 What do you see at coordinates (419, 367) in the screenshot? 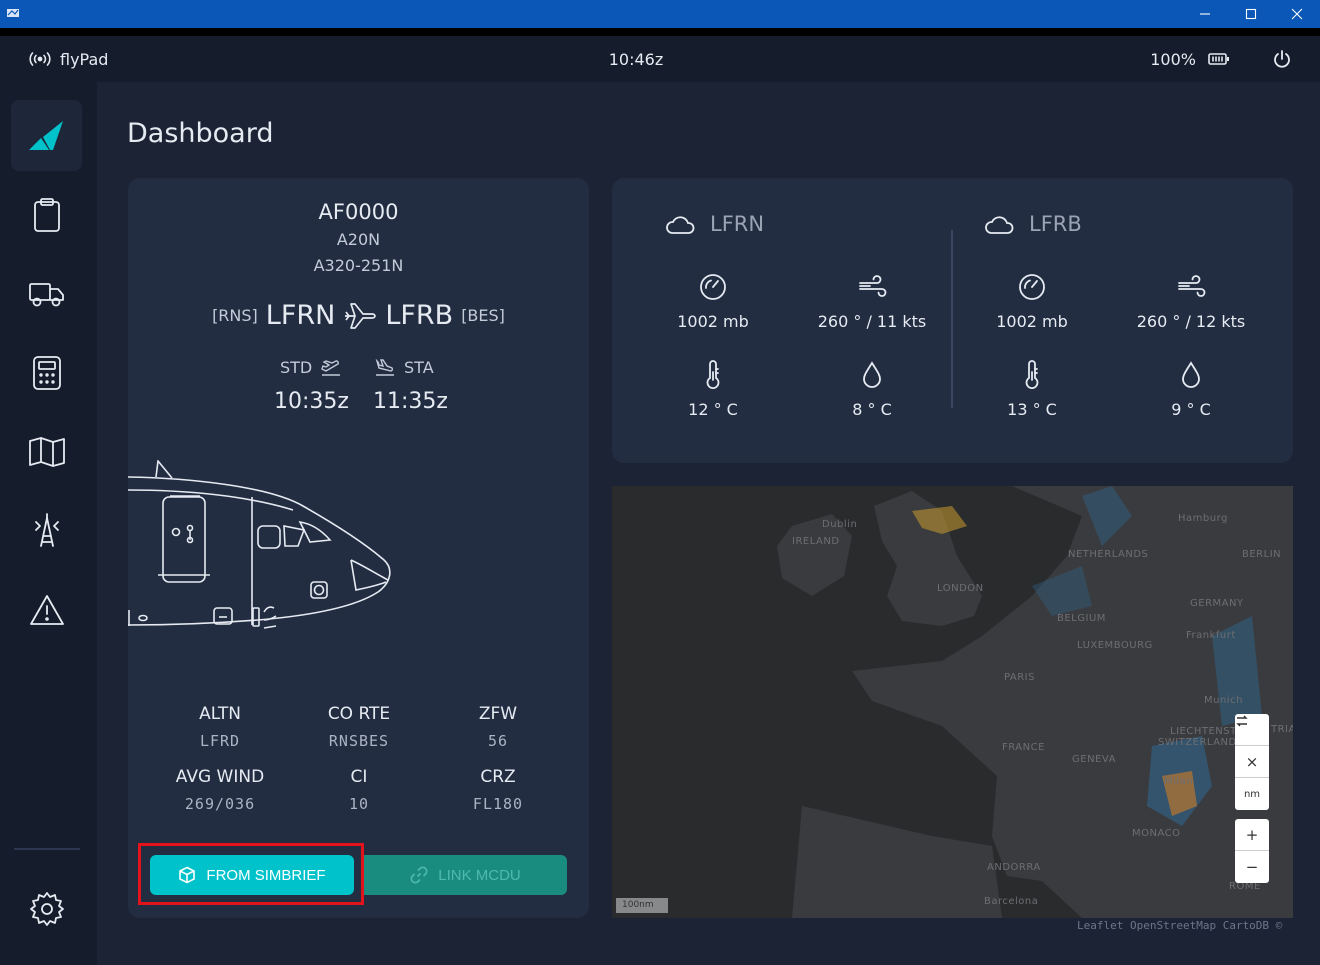
I see `sta-label: STA` at bounding box center [419, 367].